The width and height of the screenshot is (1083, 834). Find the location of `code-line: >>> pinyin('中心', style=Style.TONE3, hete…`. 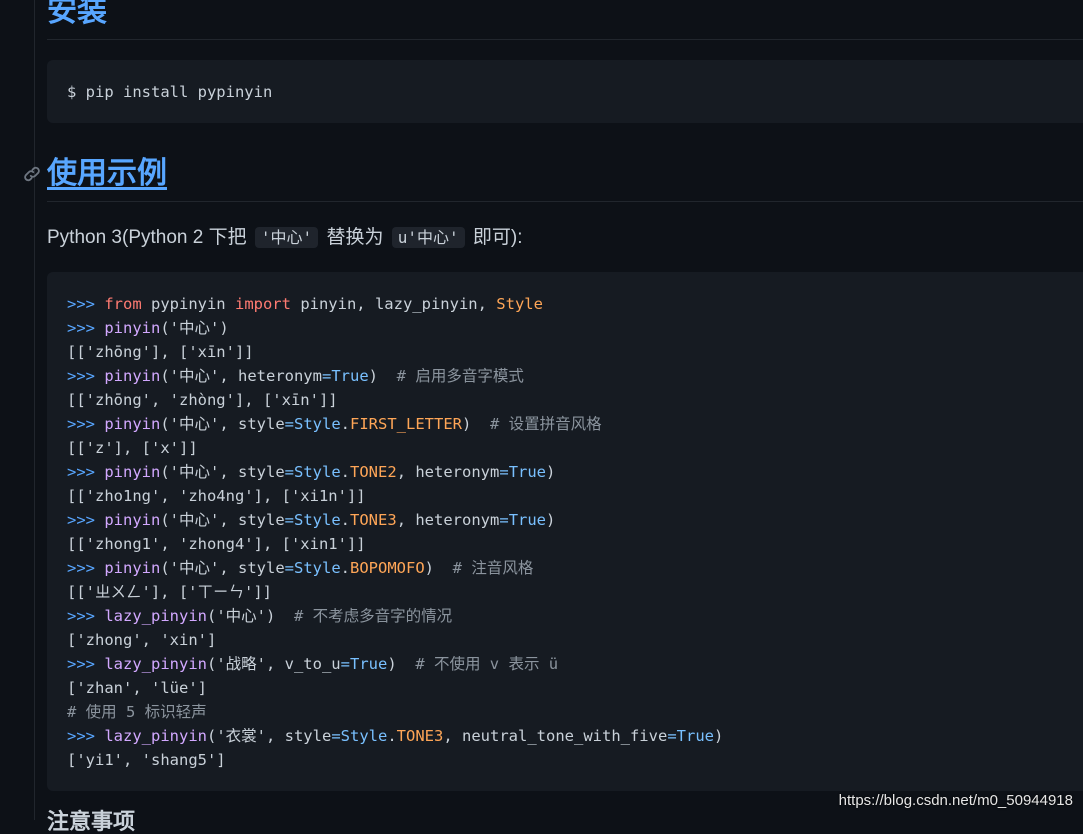

code-line: >>> pinyin('中心', style=Style.TONE3, hete… is located at coordinates (395, 520).